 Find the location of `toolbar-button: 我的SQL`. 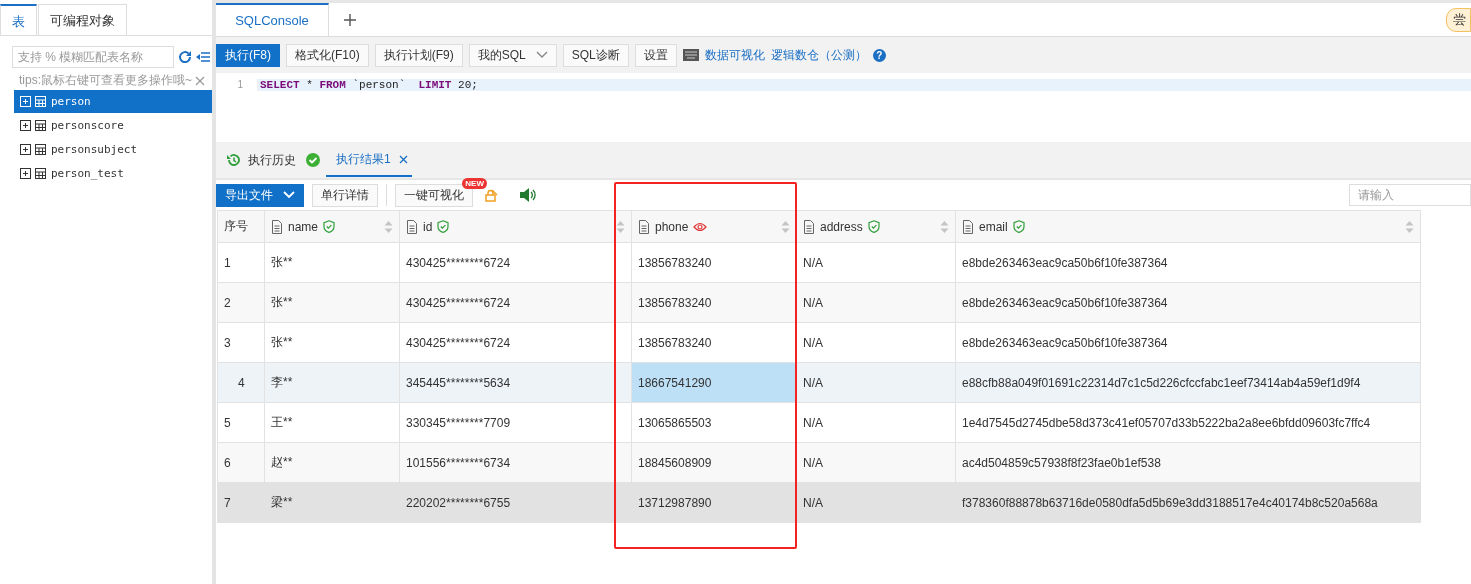

toolbar-button: 我的SQL is located at coordinates (512, 55).